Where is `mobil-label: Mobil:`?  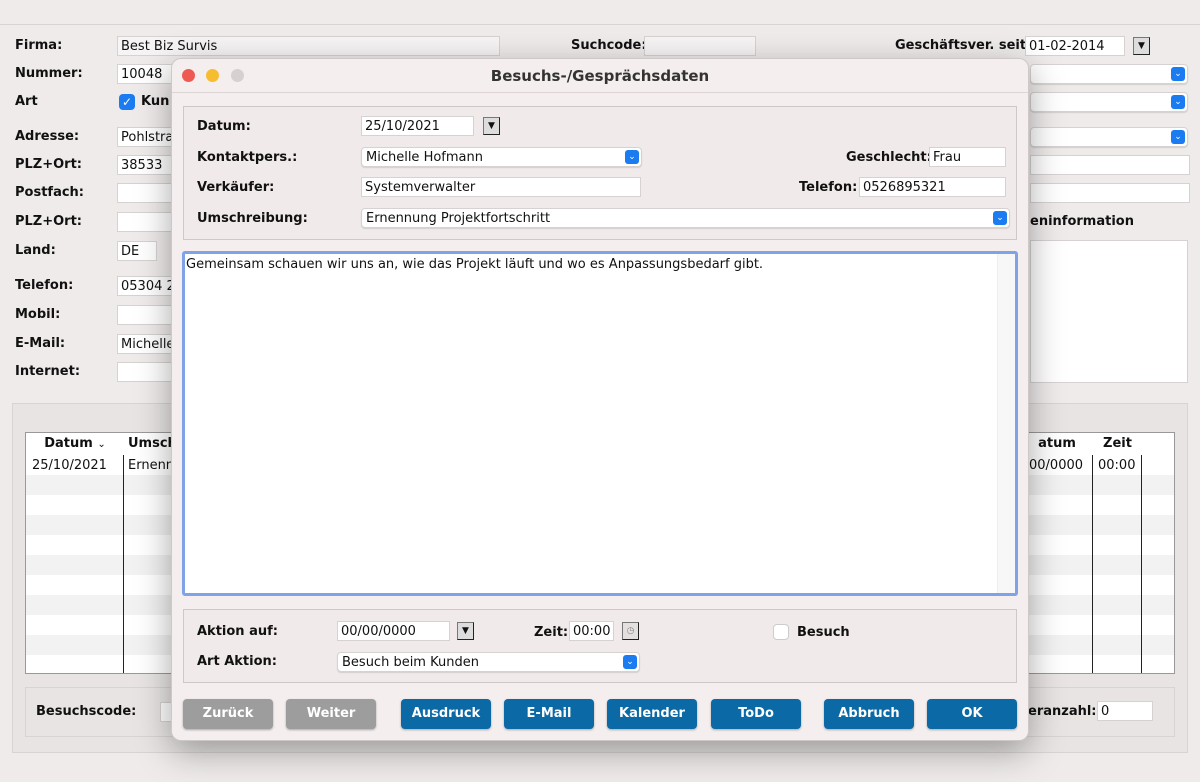 mobil-label: Mobil: is located at coordinates (38, 314).